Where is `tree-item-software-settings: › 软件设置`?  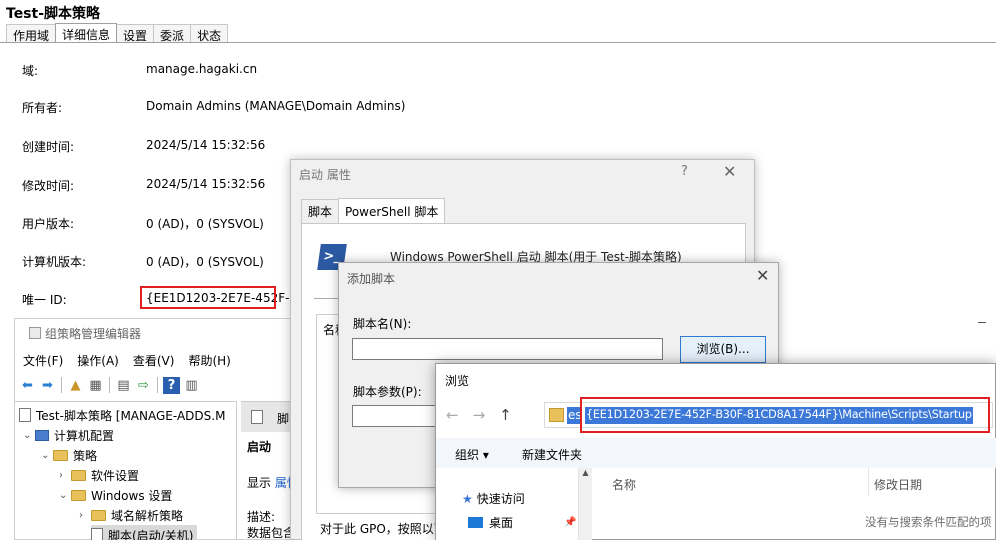 tree-item-software-settings: › 软件设置 is located at coordinates (99, 475).